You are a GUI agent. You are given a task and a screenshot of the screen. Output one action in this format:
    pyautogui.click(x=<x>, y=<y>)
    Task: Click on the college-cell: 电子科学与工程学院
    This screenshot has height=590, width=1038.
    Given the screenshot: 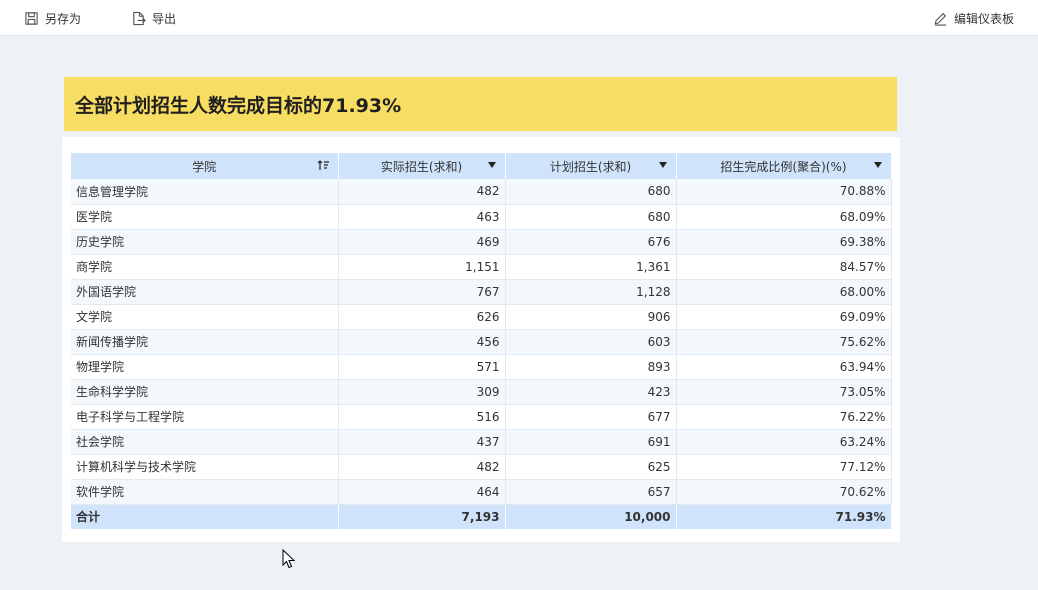 What is the action you would take?
    pyautogui.click(x=205, y=417)
    